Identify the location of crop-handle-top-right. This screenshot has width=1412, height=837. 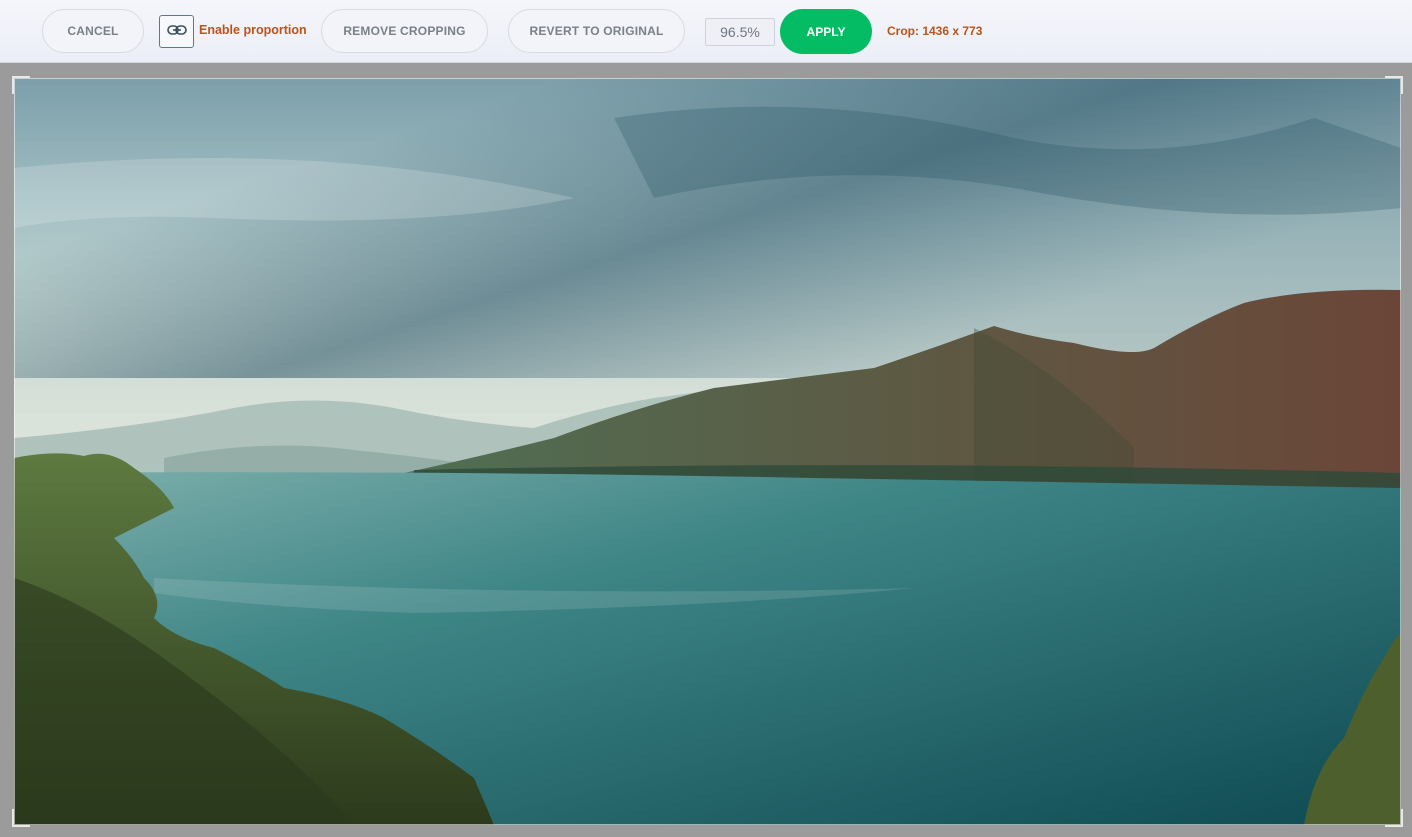
(1394, 85).